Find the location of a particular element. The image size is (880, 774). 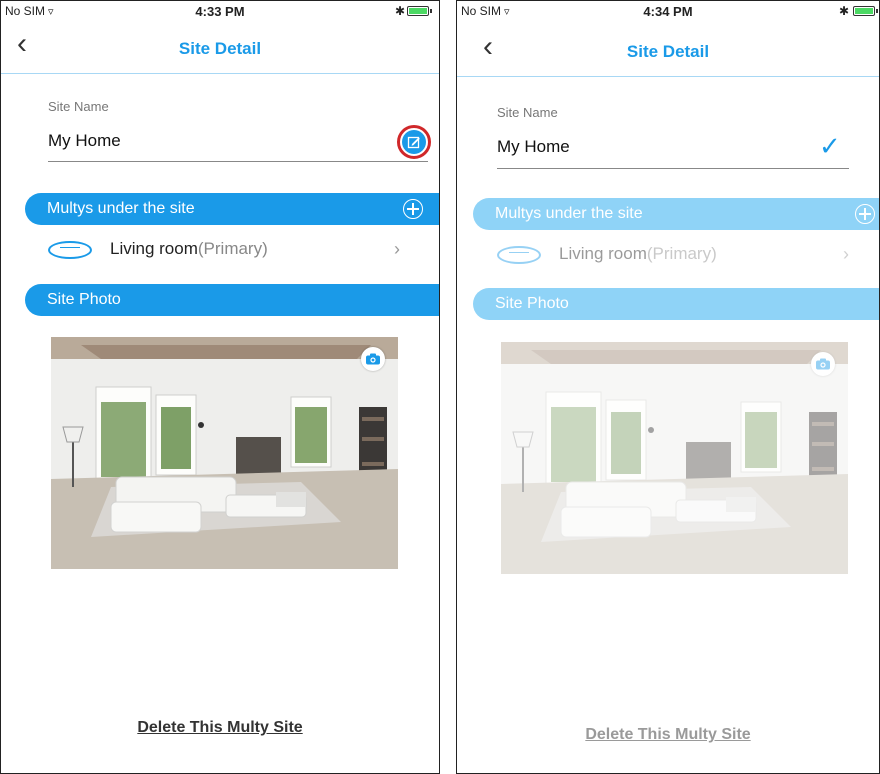

confirm-checkmark-icon: ✓ is located at coordinates (830, 146).